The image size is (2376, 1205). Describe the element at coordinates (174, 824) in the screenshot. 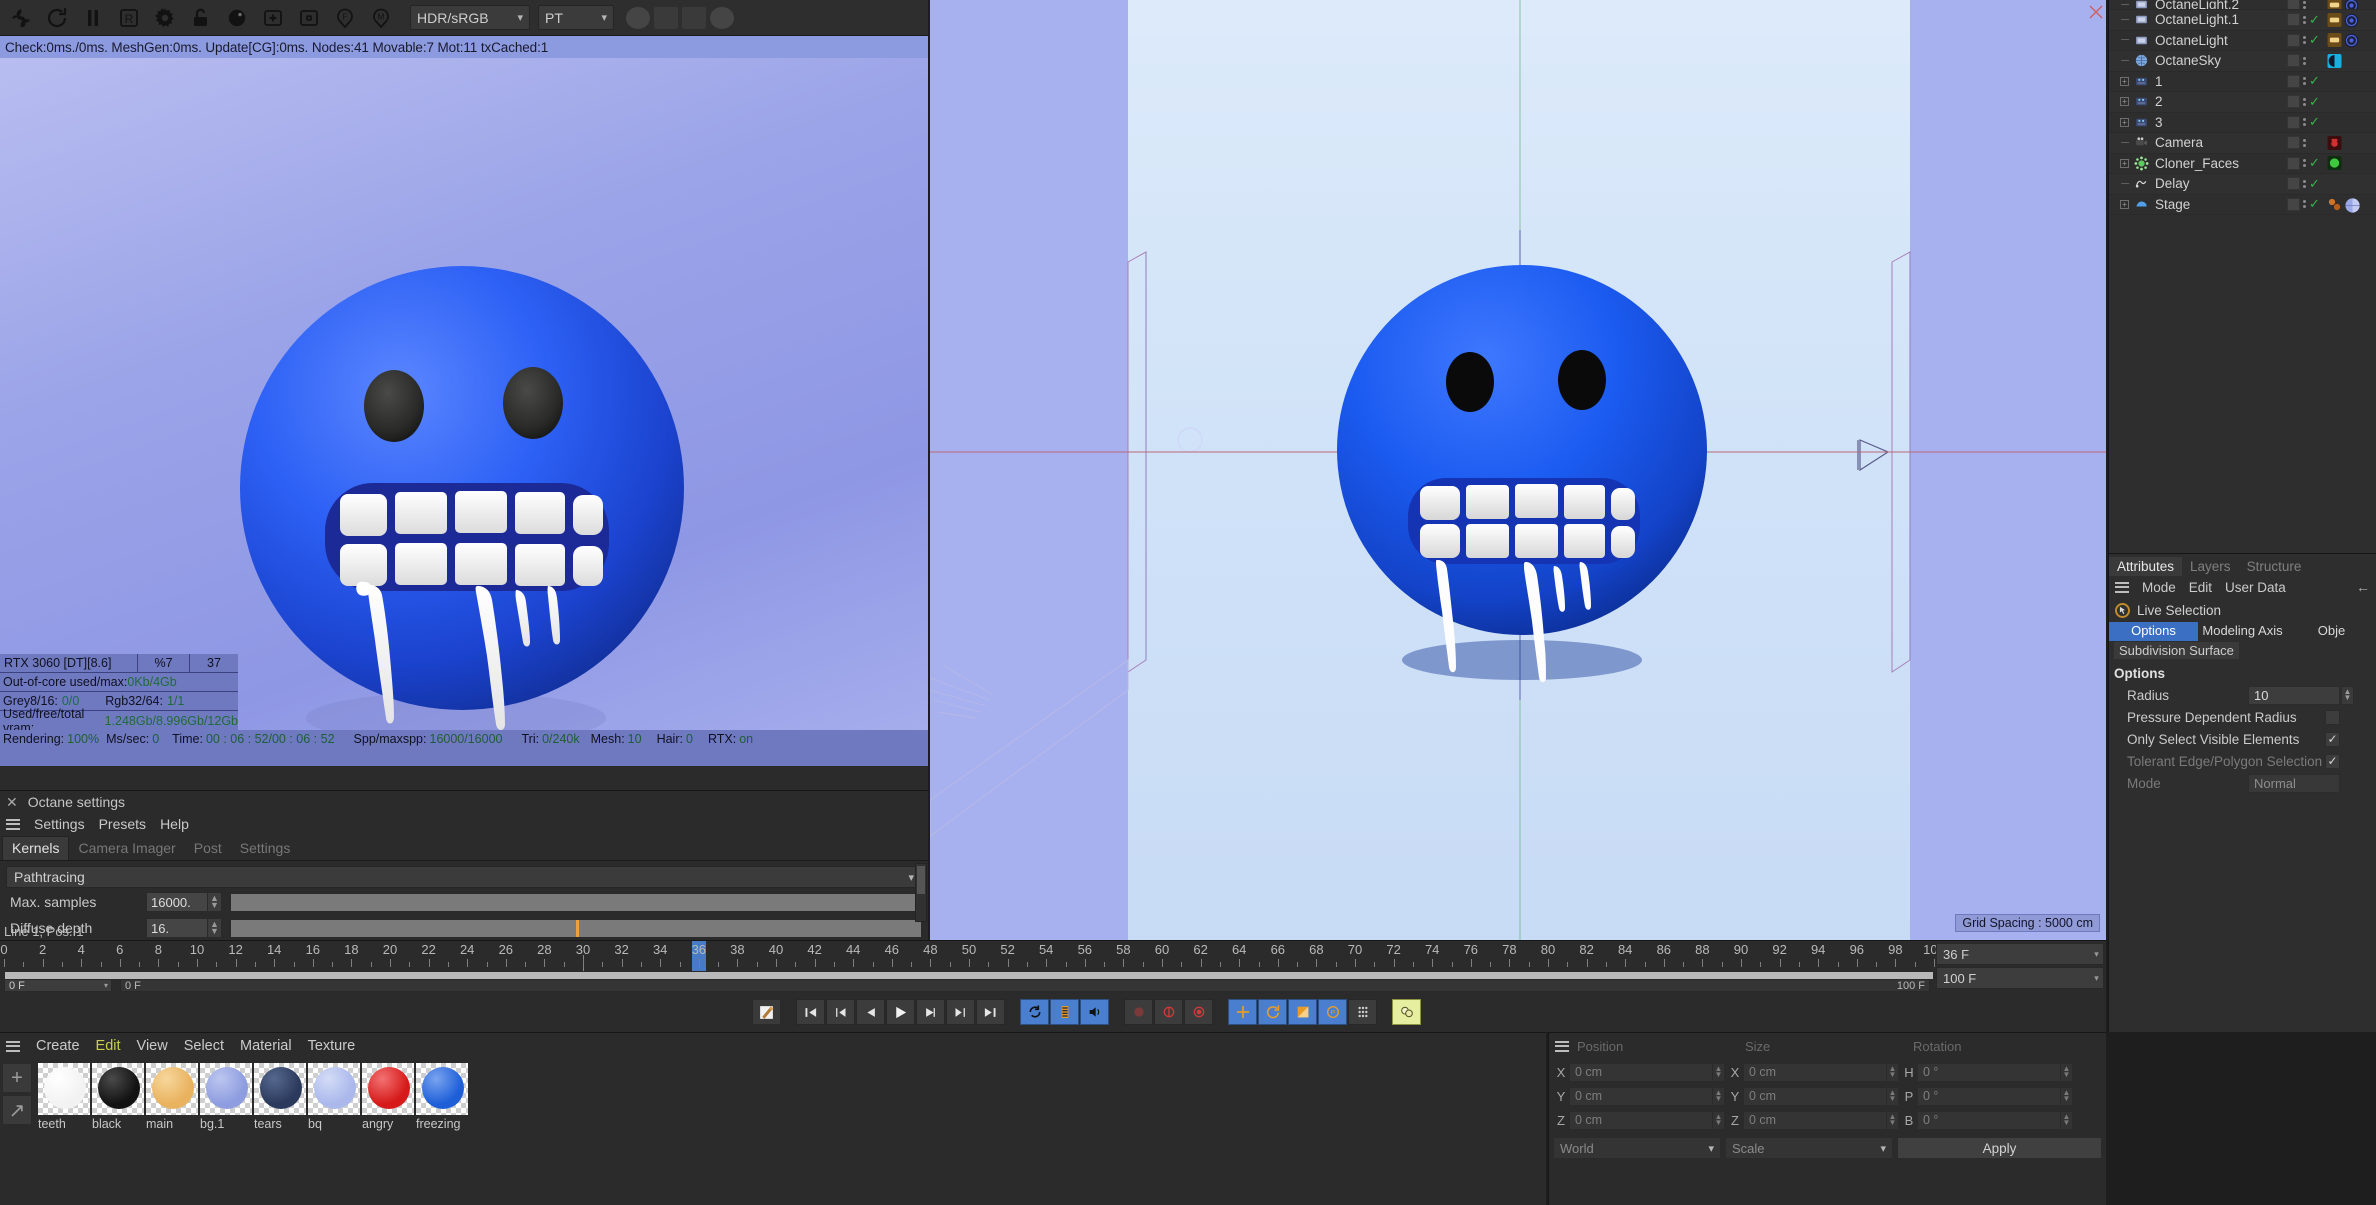

I see `menu-help: Help` at that location.